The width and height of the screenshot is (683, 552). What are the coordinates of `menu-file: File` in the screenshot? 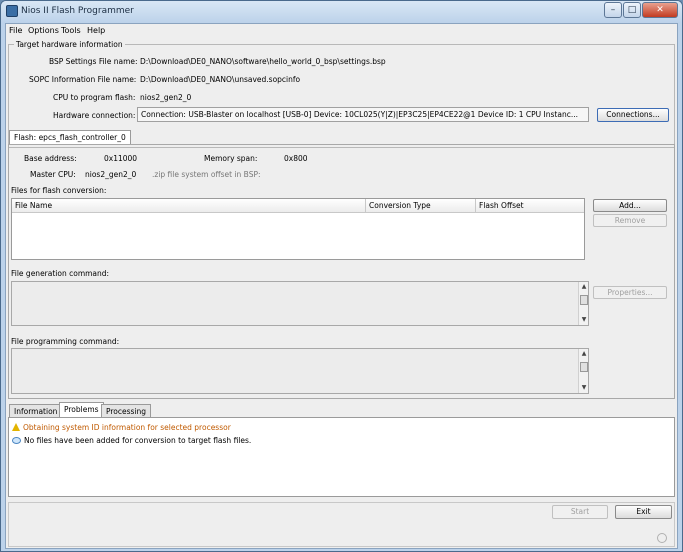 It's located at (15, 30).